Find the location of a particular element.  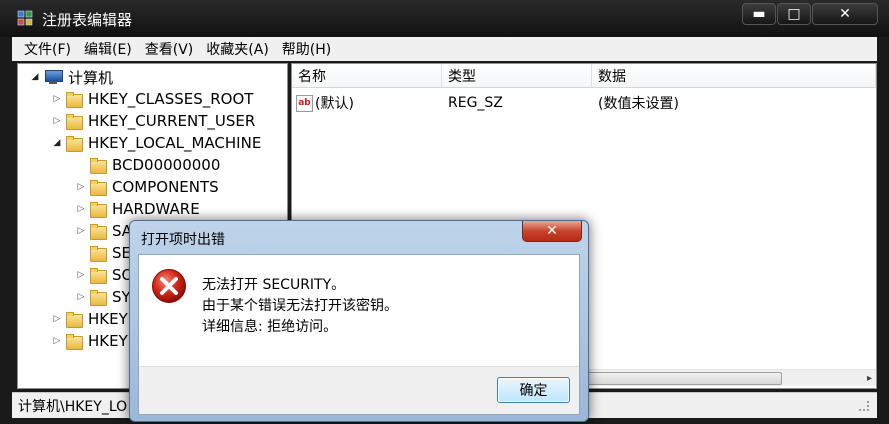

column-header-data: 数据 is located at coordinates (734, 76).